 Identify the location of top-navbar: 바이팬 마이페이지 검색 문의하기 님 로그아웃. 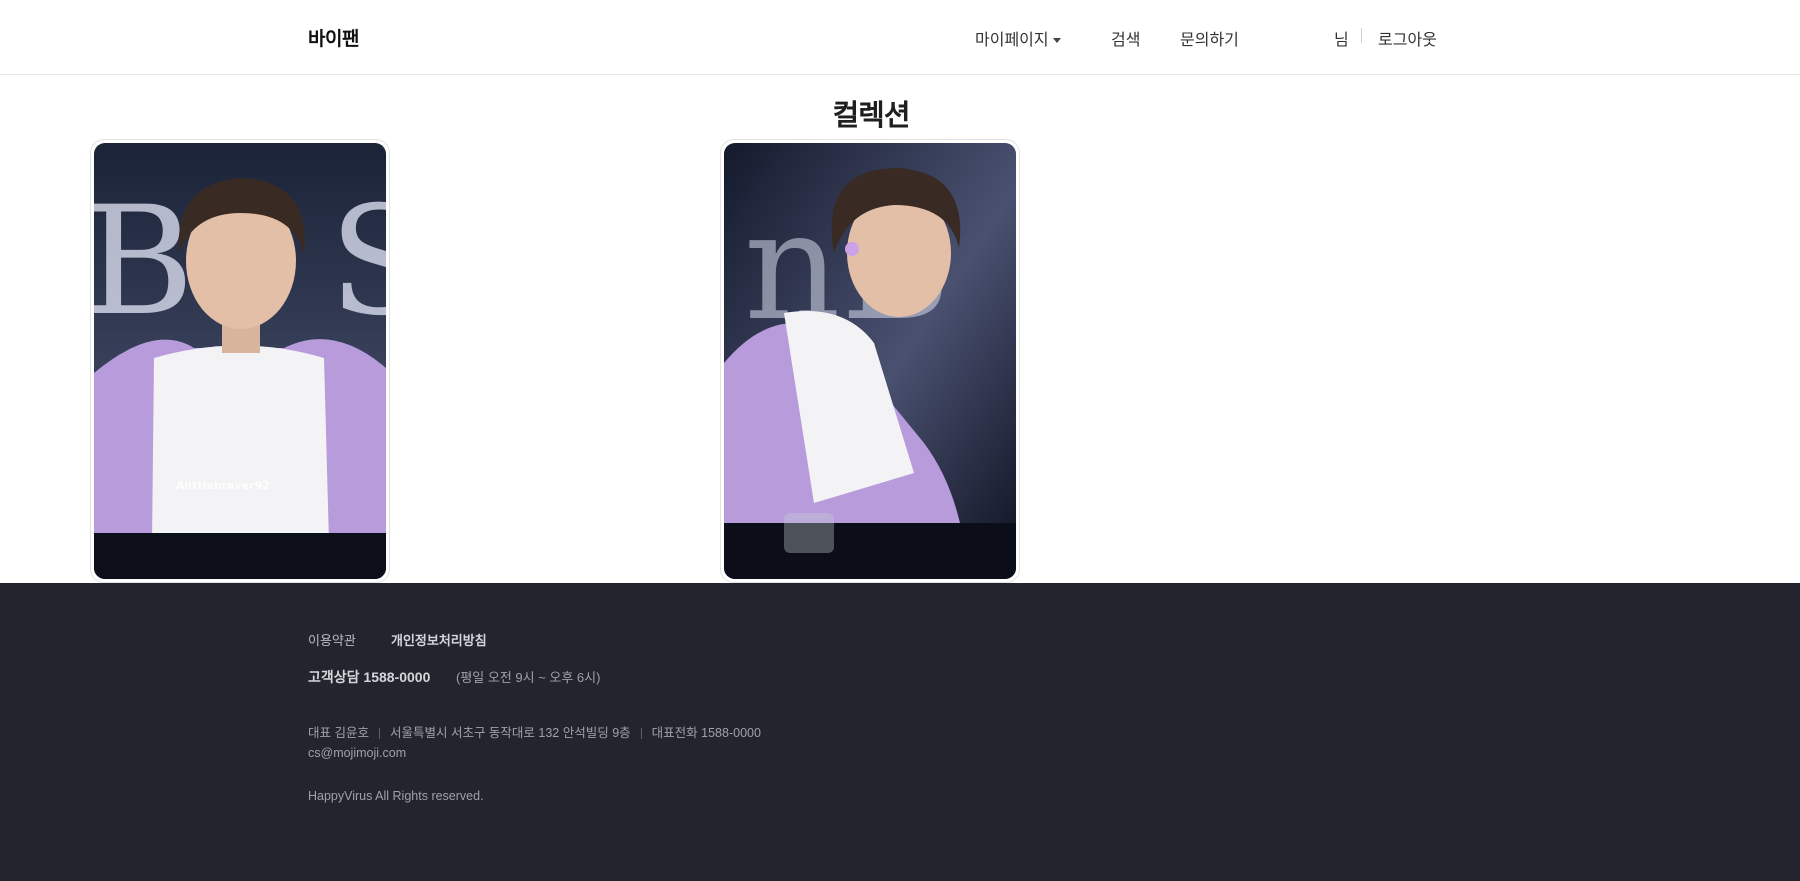
(900, 37).